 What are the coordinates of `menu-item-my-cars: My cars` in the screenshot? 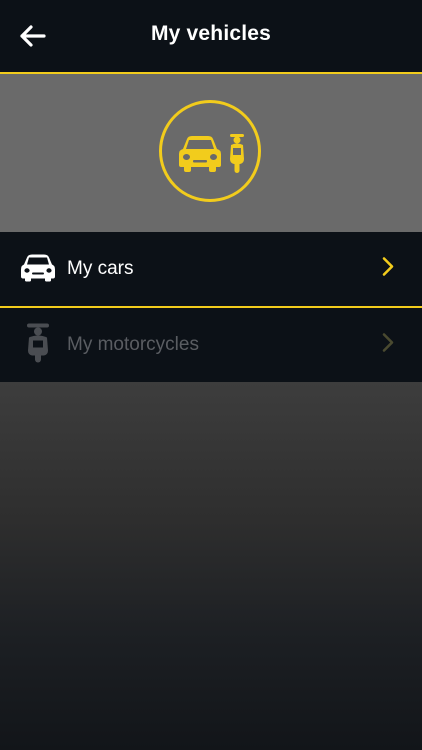 It's located at (211, 270).